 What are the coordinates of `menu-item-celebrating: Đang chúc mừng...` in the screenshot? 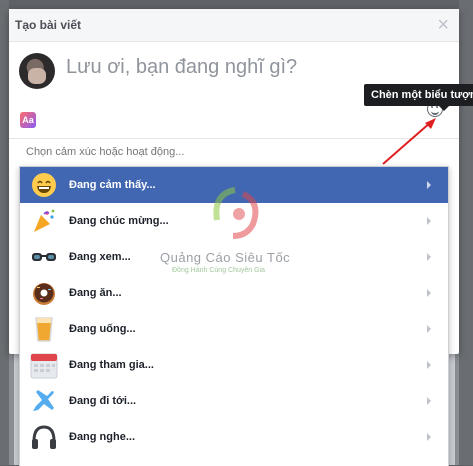 It's located at (234, 221).